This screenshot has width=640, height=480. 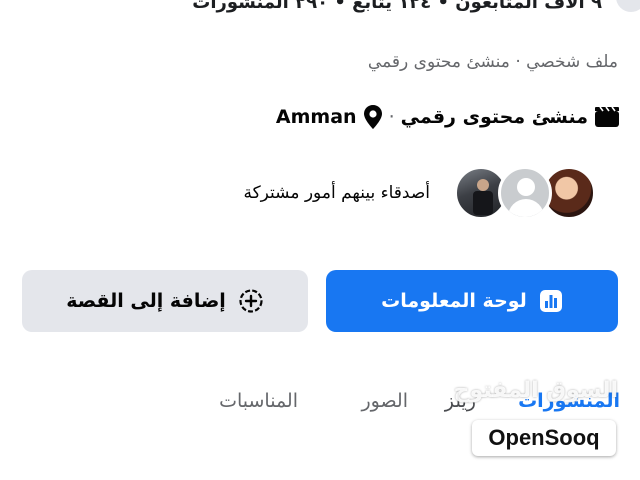 I want to click on plus-circle-icon, so click(x=251, y=301).